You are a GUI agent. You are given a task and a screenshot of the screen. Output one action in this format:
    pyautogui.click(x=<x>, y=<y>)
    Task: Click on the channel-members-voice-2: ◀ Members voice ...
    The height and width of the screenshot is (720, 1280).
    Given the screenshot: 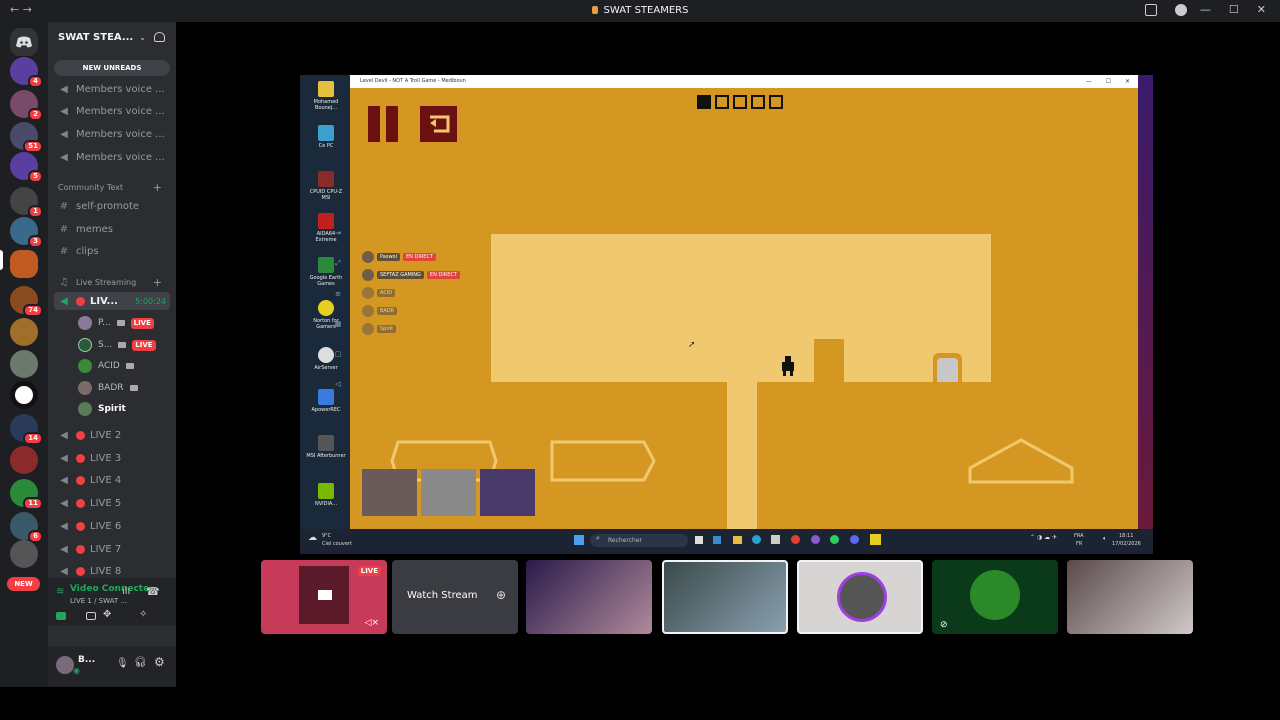 What is the action you would take?
    pyautogui.click(x=116, y=111)
    